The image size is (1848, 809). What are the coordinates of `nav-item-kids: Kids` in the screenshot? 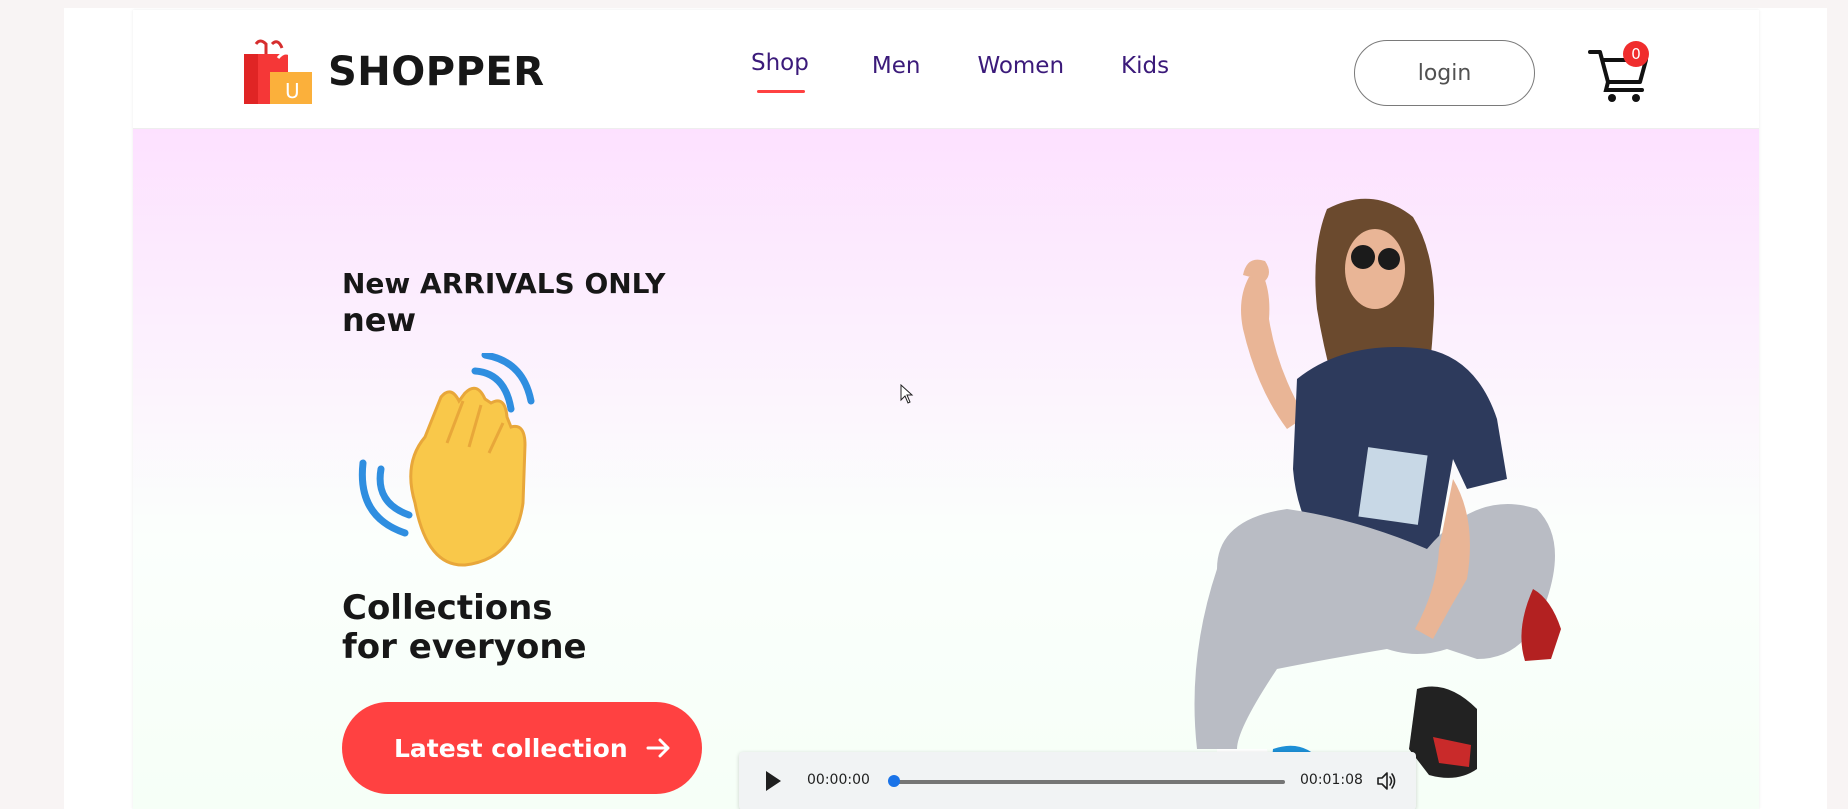 It's located at (1145, 66).